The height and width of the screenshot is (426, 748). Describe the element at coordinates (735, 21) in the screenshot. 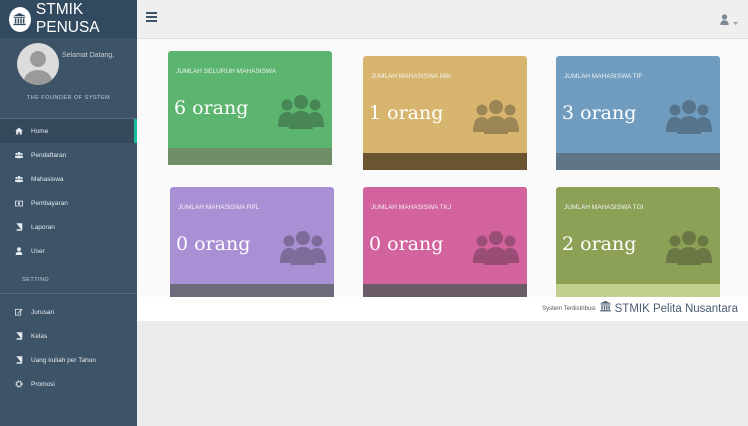

I see `caret-down-icon` at that location.